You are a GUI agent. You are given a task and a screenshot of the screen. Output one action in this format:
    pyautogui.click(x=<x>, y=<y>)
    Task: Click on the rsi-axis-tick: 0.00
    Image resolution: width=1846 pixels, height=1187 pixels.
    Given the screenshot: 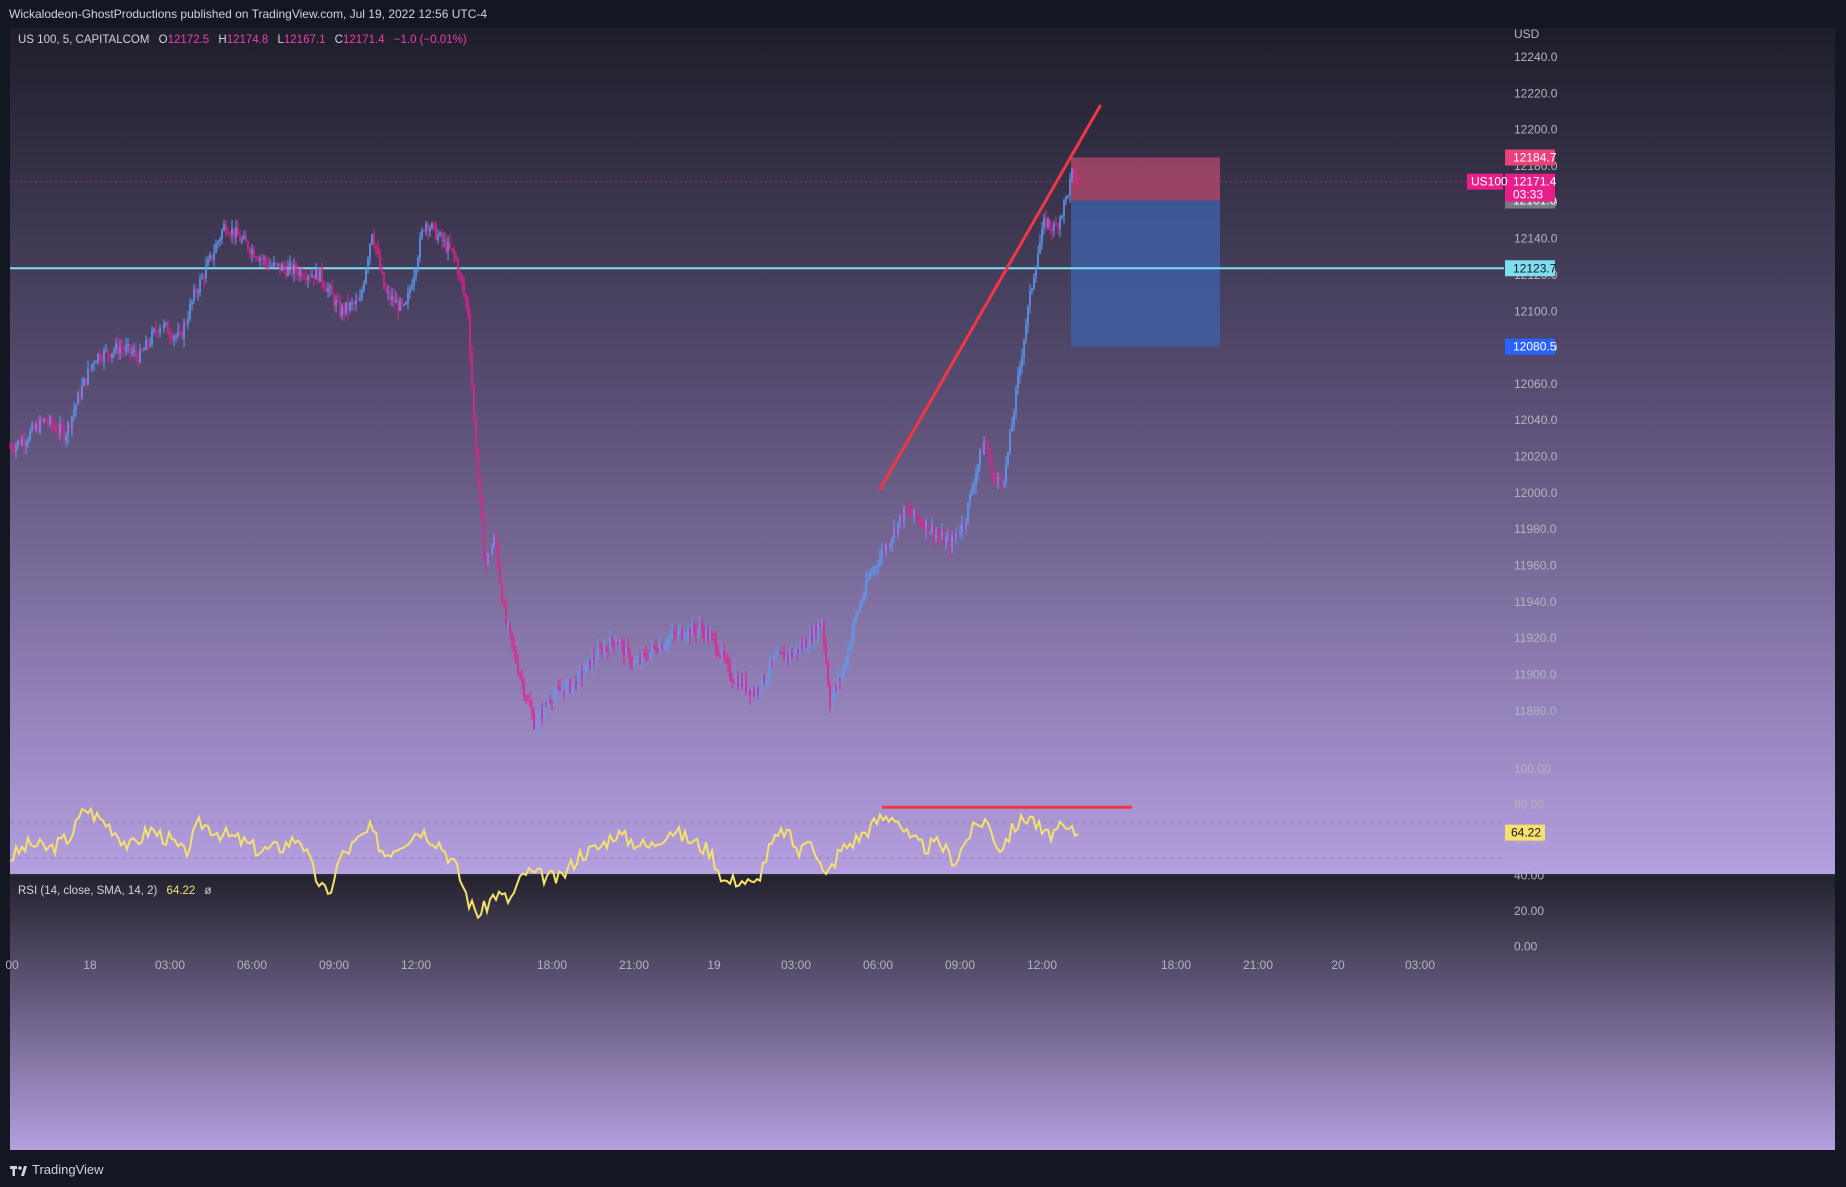 What is the action you would take?
    pyautogui.click(x=1526, y=947)
    